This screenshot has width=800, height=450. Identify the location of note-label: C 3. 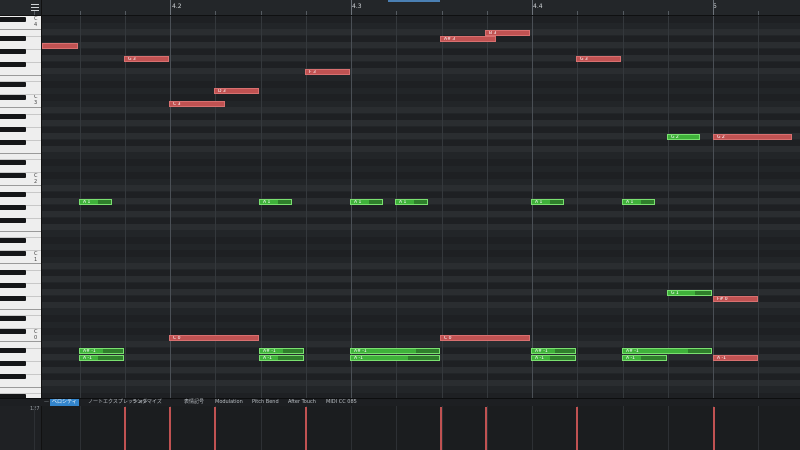
(177, 104).